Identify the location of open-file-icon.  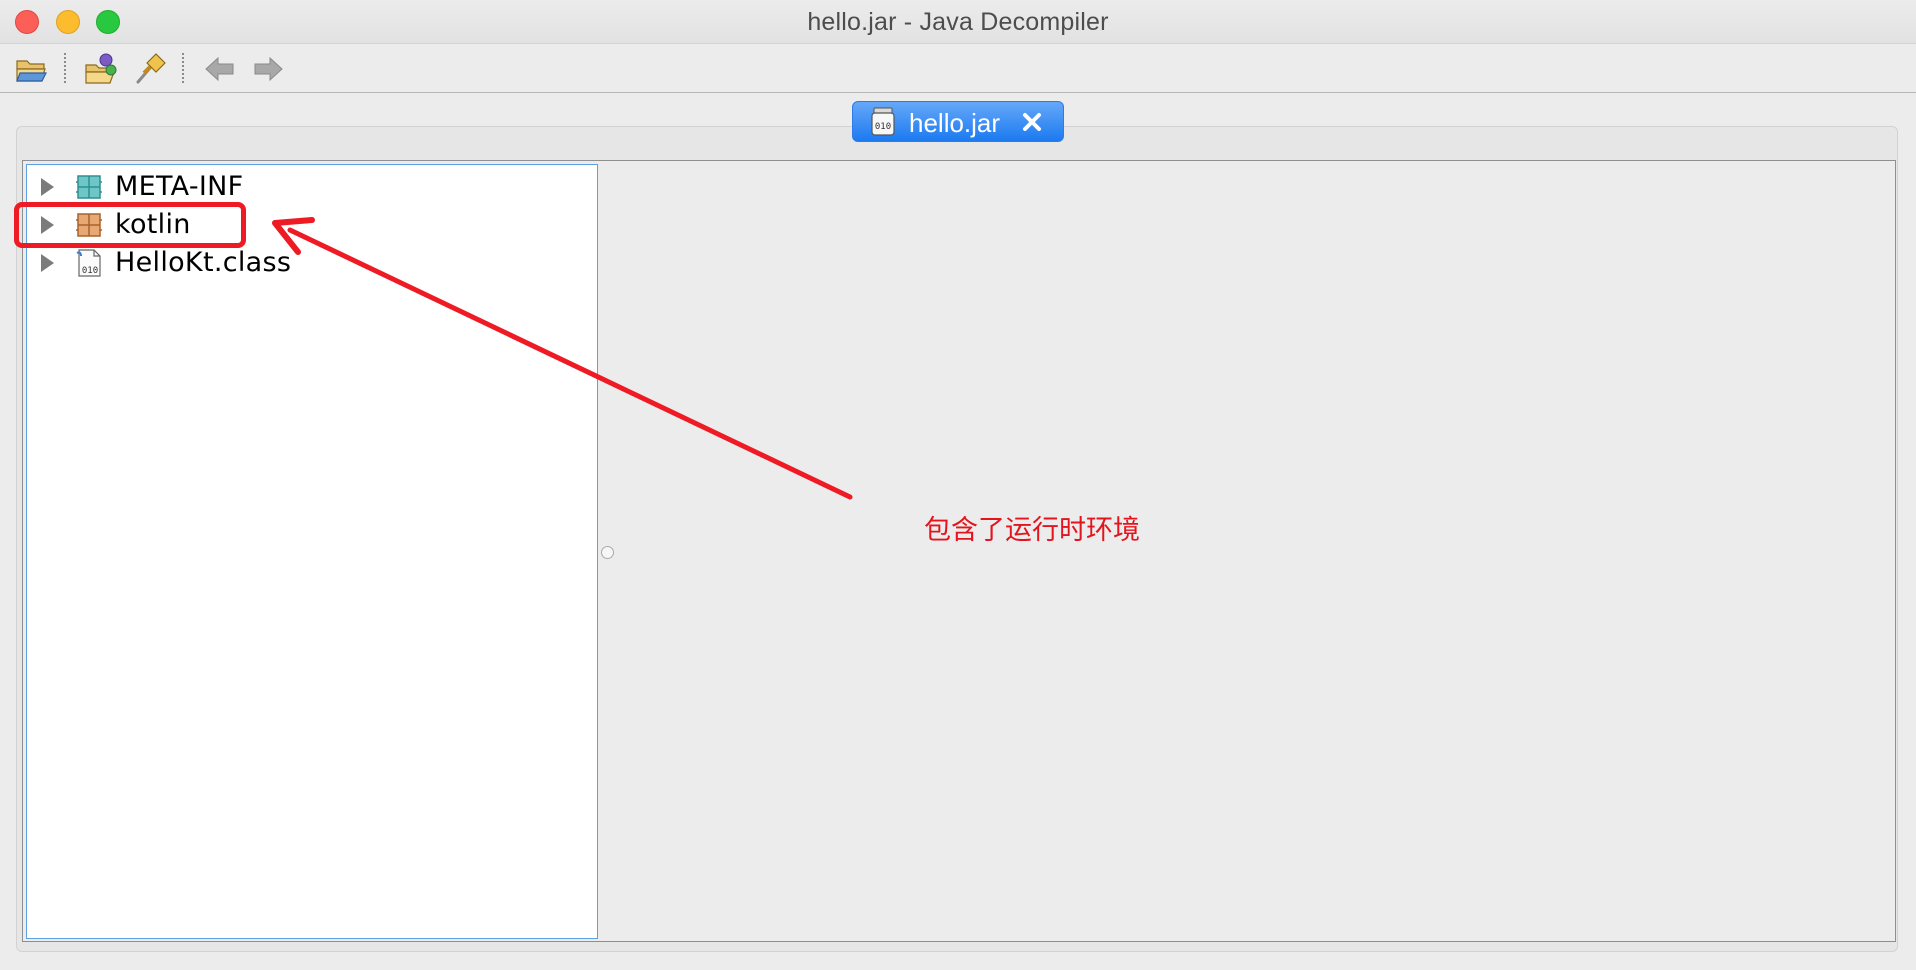
(31, 71).